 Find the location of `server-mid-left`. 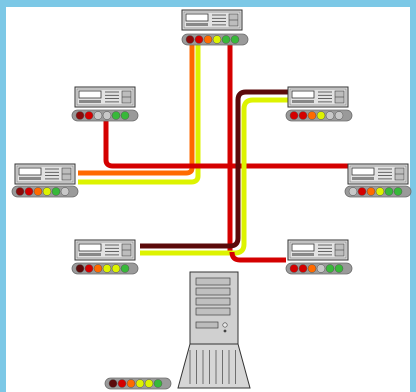

server-mid-left is located at coordinates (45, 180).